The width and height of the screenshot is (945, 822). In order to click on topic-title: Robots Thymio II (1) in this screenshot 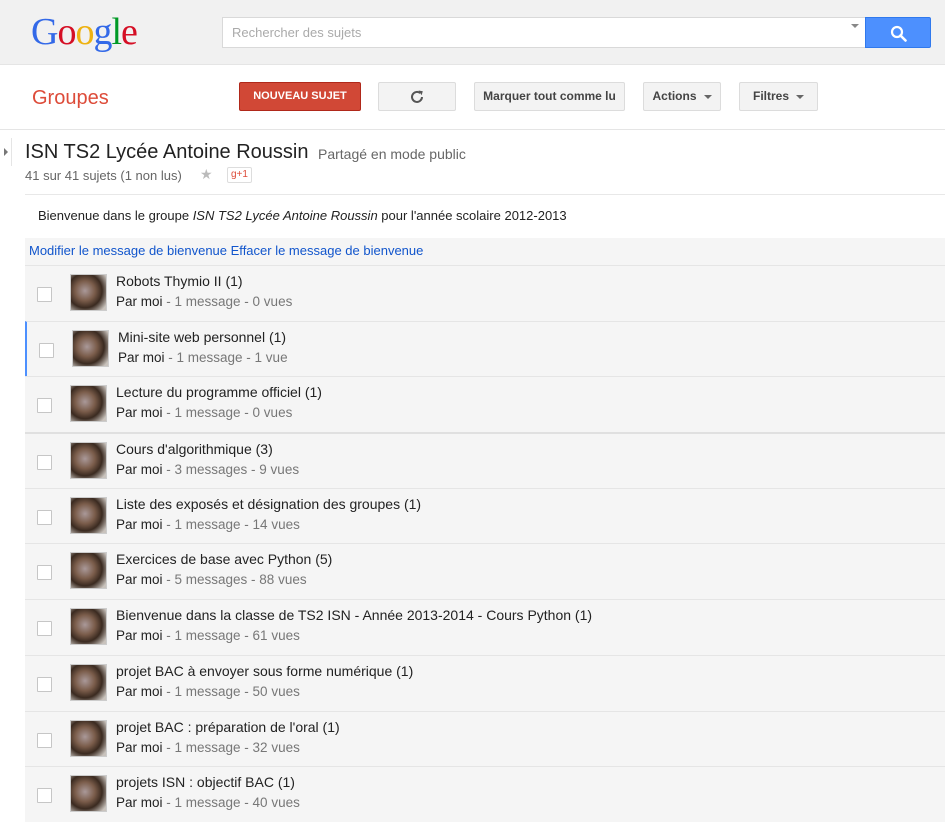, I will do `click(179, 281)`.